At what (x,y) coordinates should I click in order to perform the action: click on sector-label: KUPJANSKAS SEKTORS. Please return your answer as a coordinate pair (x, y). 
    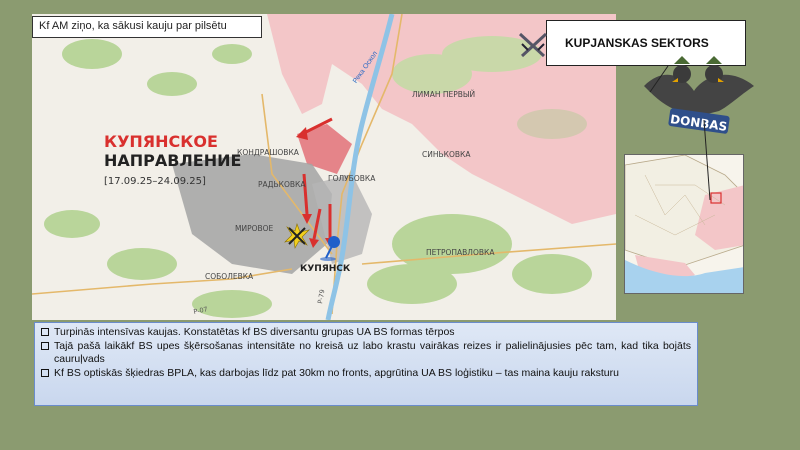
    Looking at the image, I should click on (637, 43).